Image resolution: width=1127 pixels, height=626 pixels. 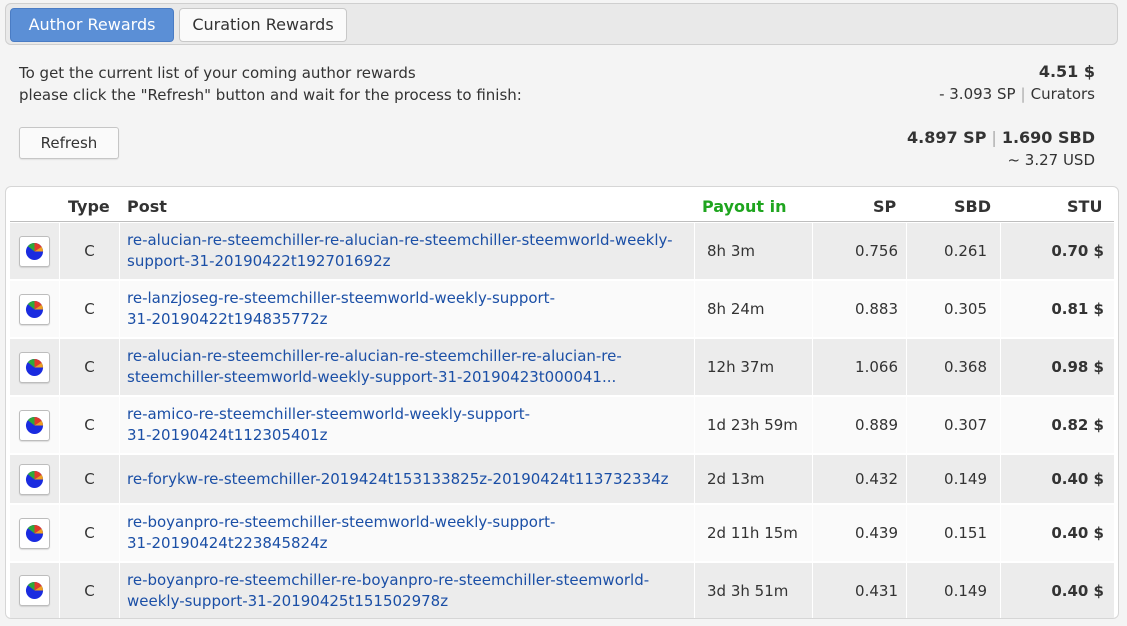 What do you see at coordinates (946, 137) in the screenshot?
I see `net-sp: 4.897 SP` at bounding box center [946, 137].